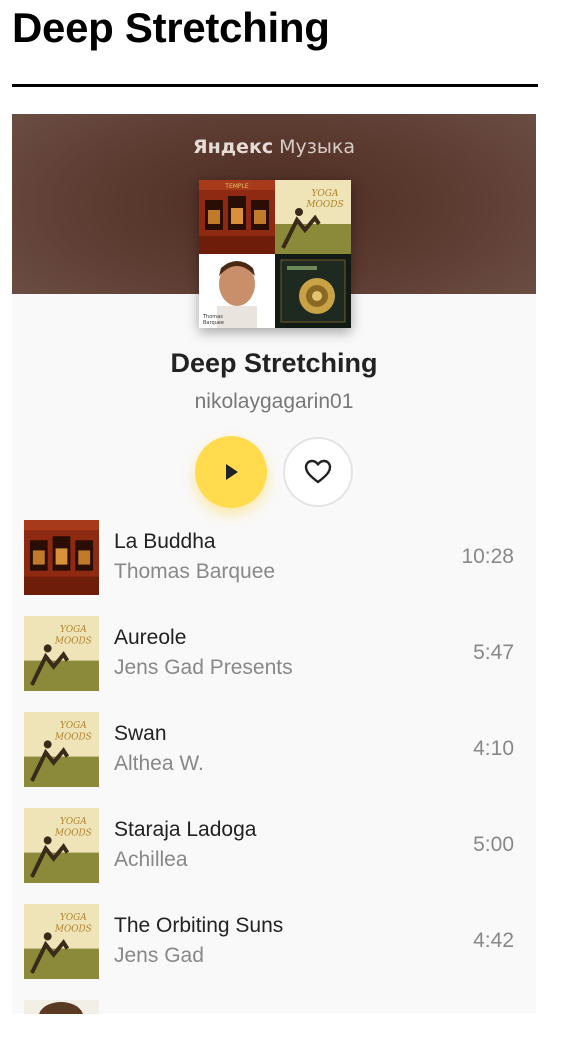  I want to click on like-button, so click(318, 472).